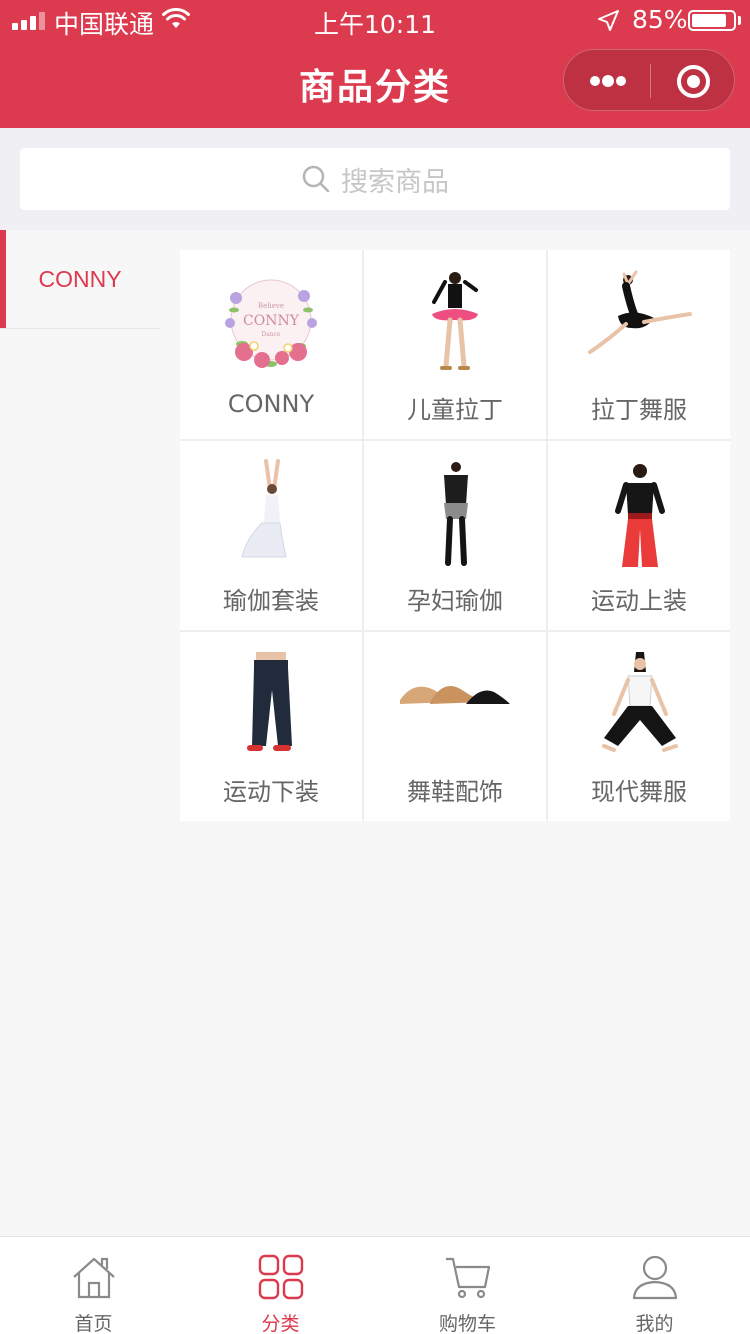 Image resolution: width=750 pixels, height=1334 pixels. I want to click on category-item-maternity-yoga: 孕妇瑜伽, so click(455, 535).